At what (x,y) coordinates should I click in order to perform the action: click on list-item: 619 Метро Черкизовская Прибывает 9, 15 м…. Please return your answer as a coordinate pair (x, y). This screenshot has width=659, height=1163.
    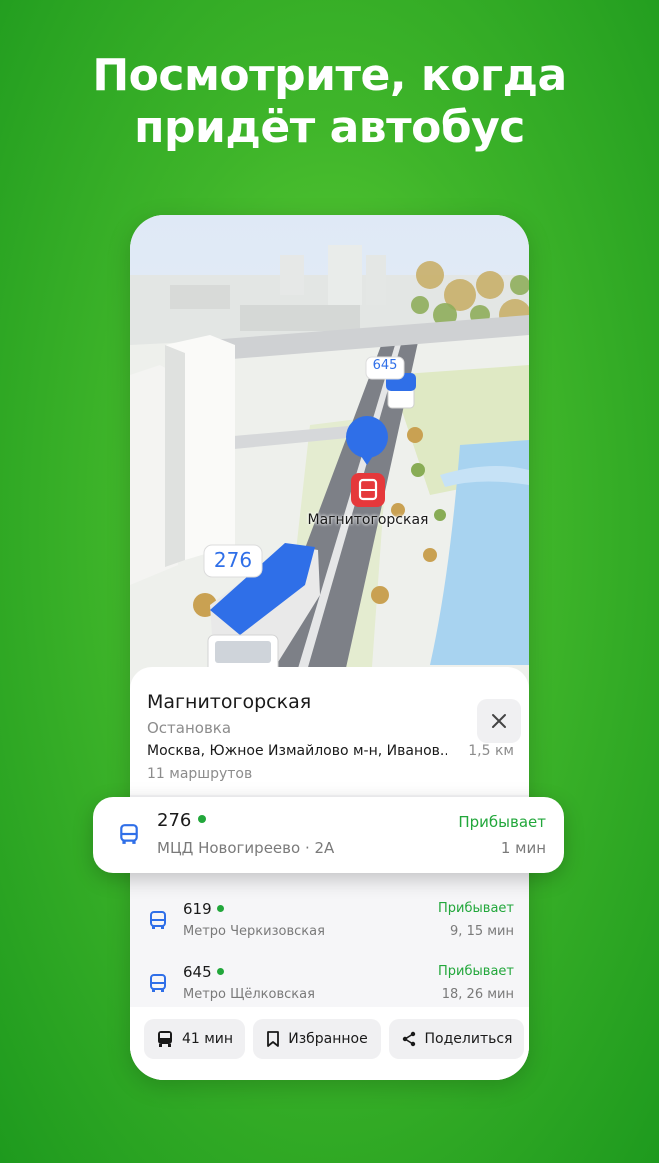
    Looking at the image, I should click on (329, 920).